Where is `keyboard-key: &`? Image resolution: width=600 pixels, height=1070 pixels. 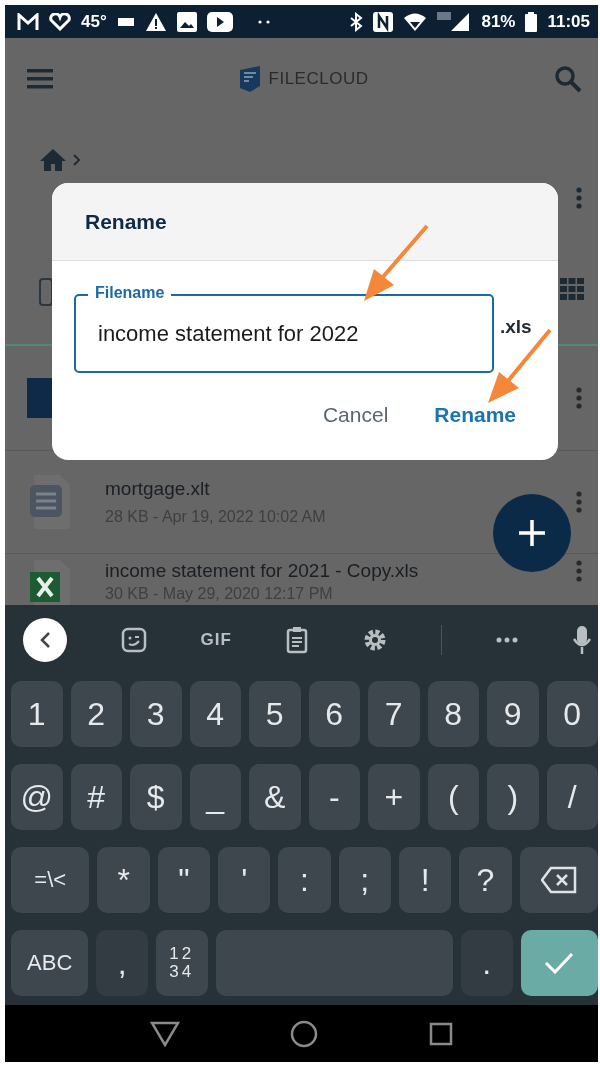
keyboard-key: & is located at coordinates (275, 797).